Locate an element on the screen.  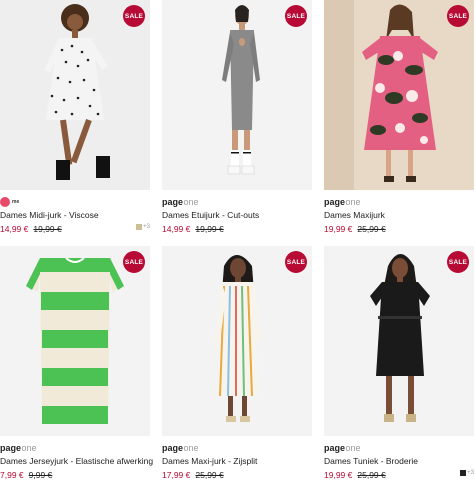
product-title: Dames Maxi-jurk - Zijsplit is located at coordinates (209, 461).